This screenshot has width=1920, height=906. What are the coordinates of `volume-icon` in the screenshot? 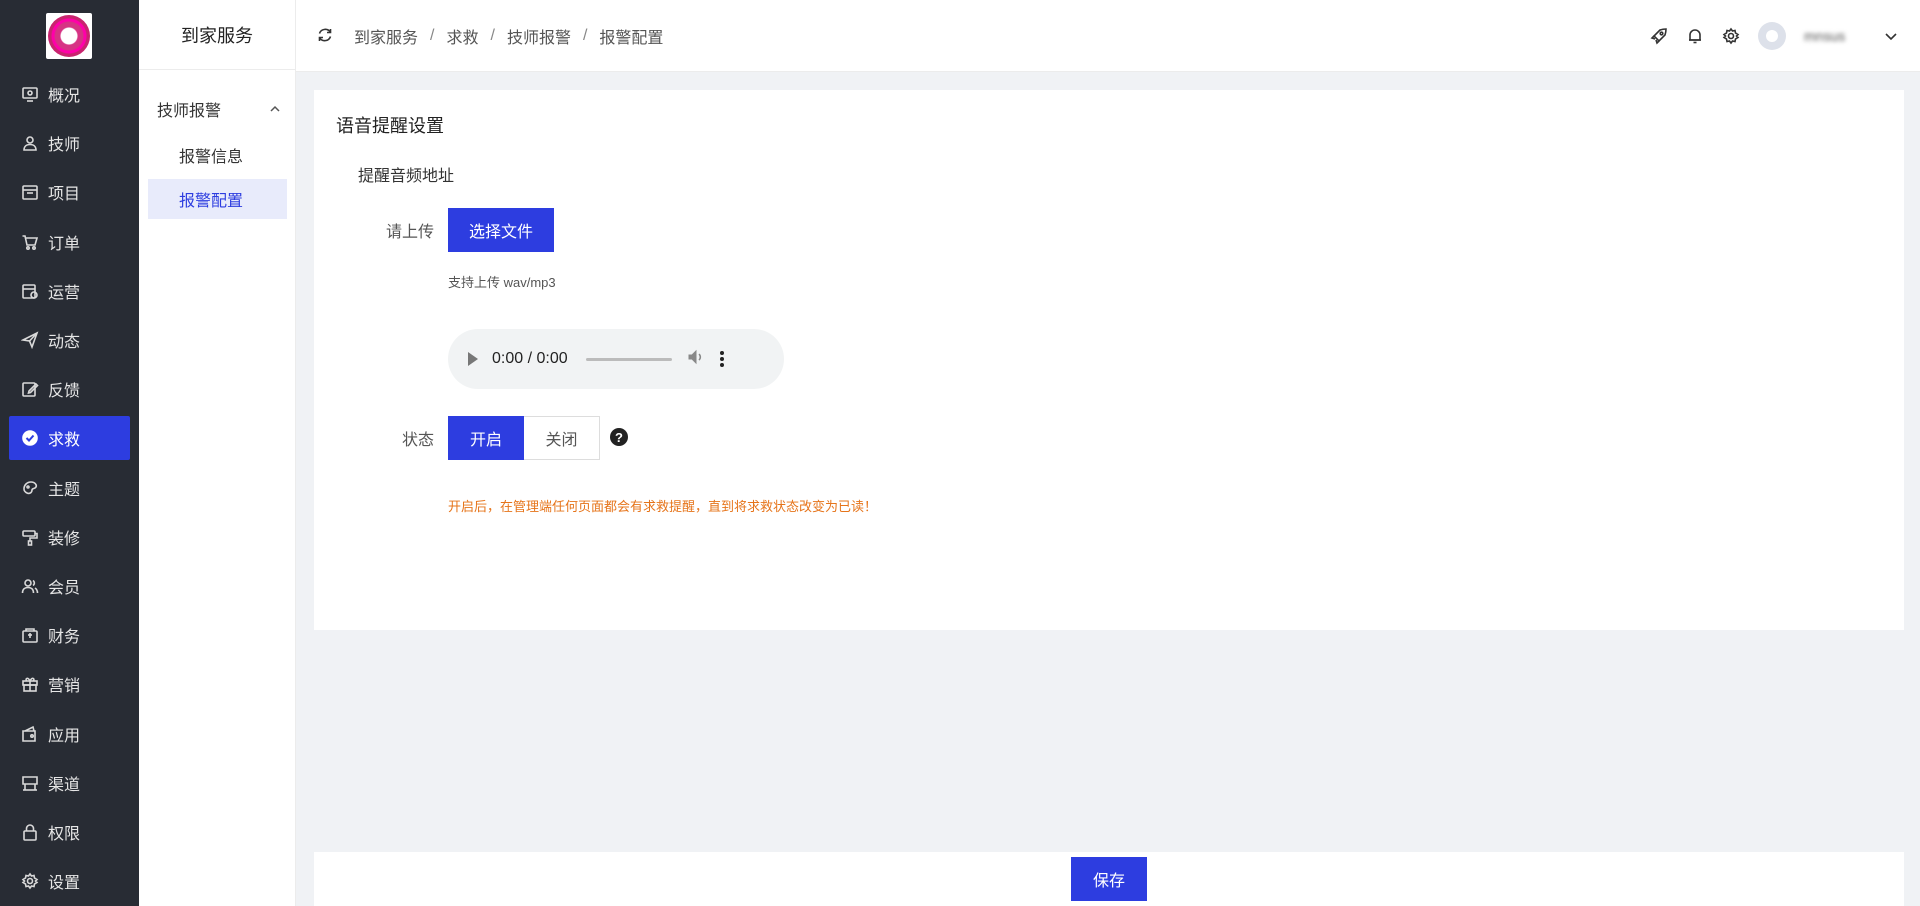 It's located at (694, 356).